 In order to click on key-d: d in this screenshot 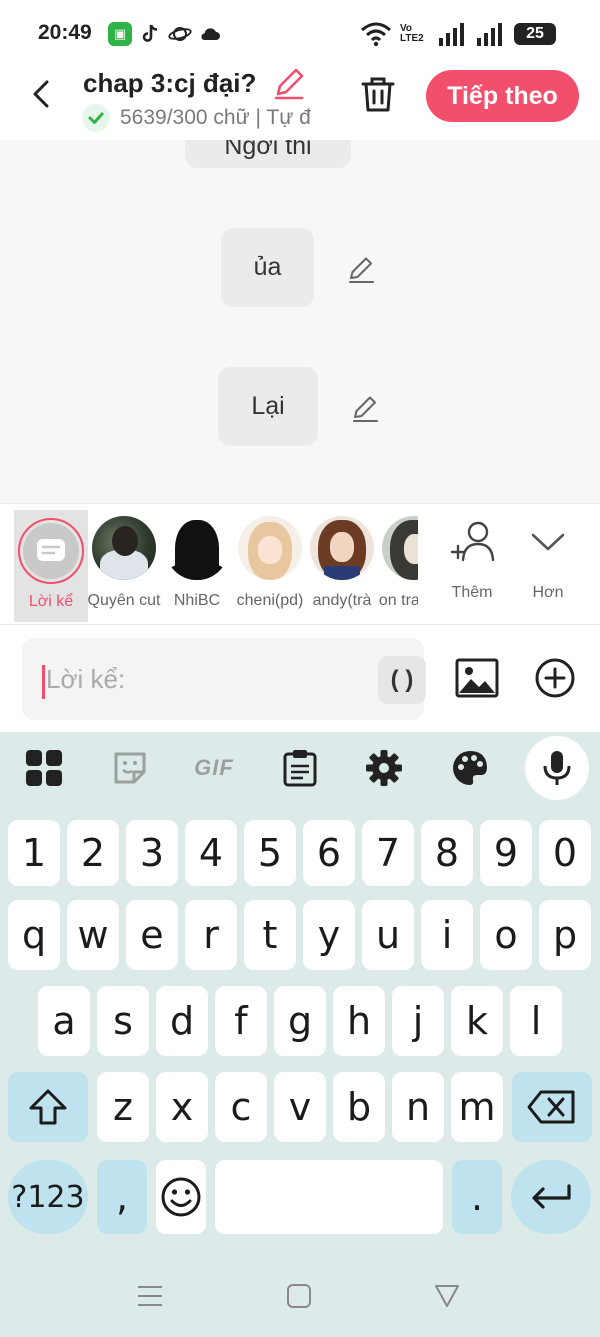, I will do `click(182, 1021)`.